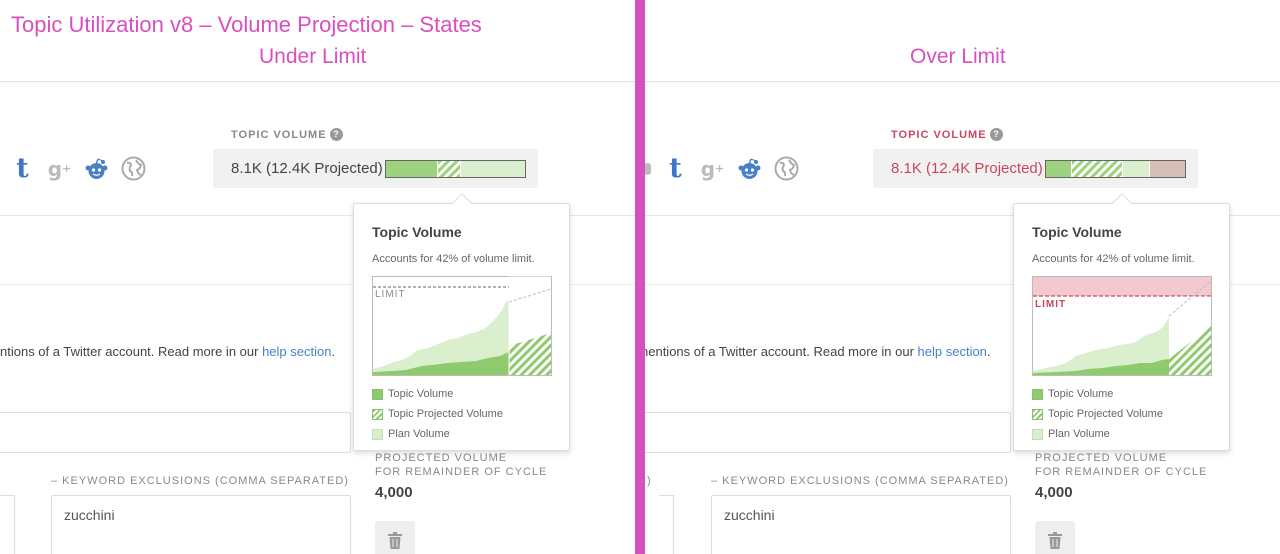 The width and height of the screenshot is (1280, 554). Describe the element at coordinates (649, 481) in the screenshot. I see `stub-label: )` at that location.